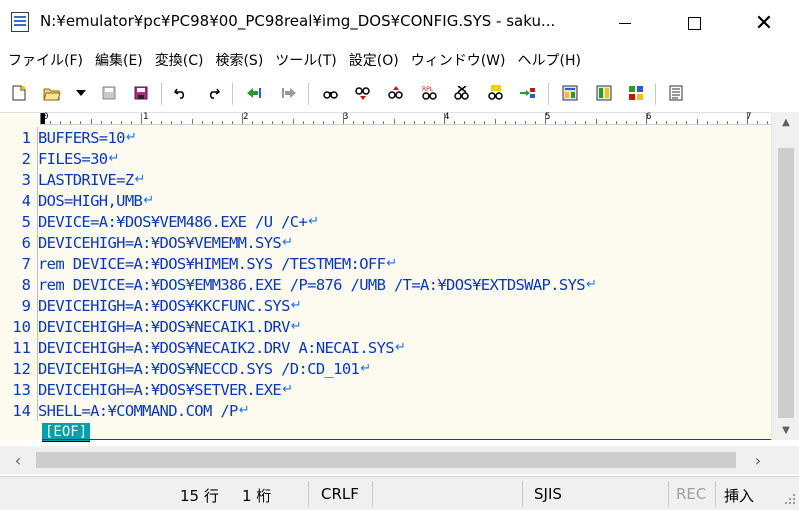 This screenshot has height=510, width=799. Describe the element at coordinates (26, 221) in the screenshot. I see `line-number: 5` at that location.